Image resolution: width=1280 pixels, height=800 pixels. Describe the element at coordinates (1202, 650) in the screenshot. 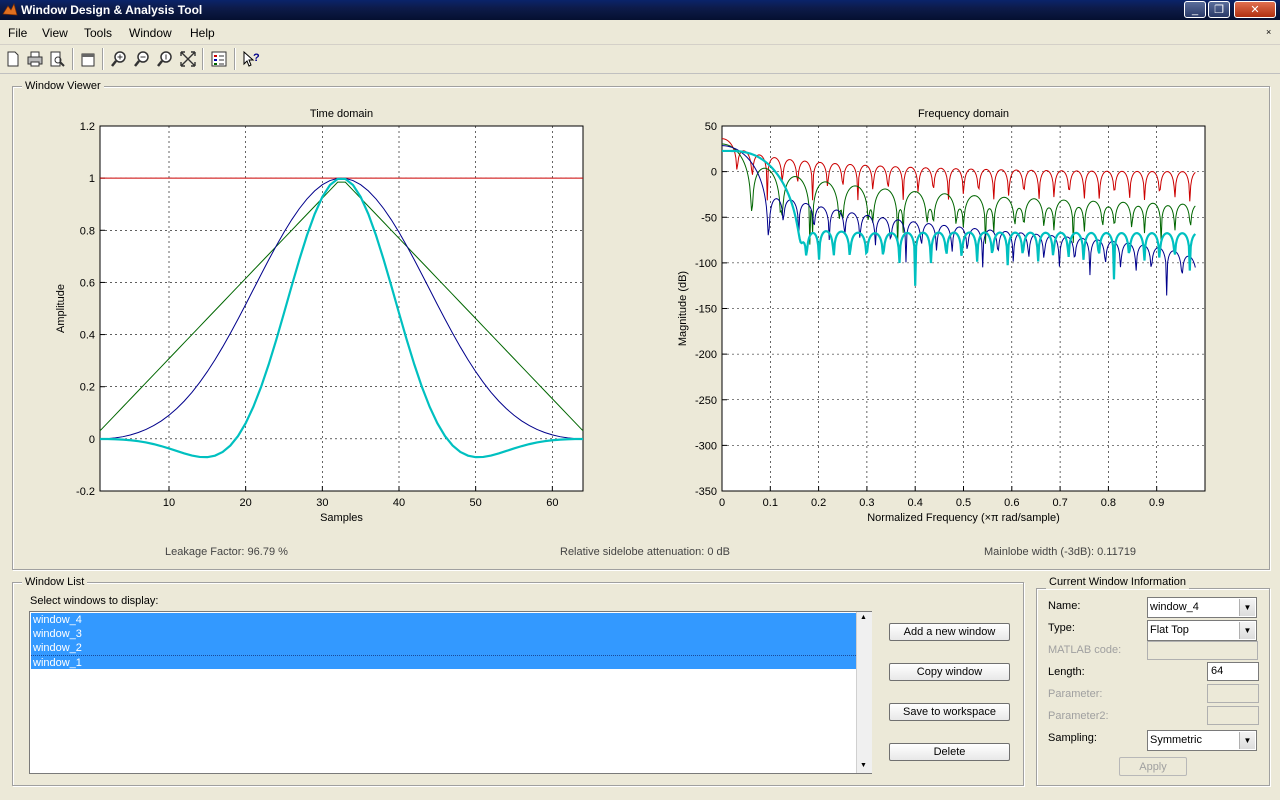

I see `matlab-code-field` at that location.